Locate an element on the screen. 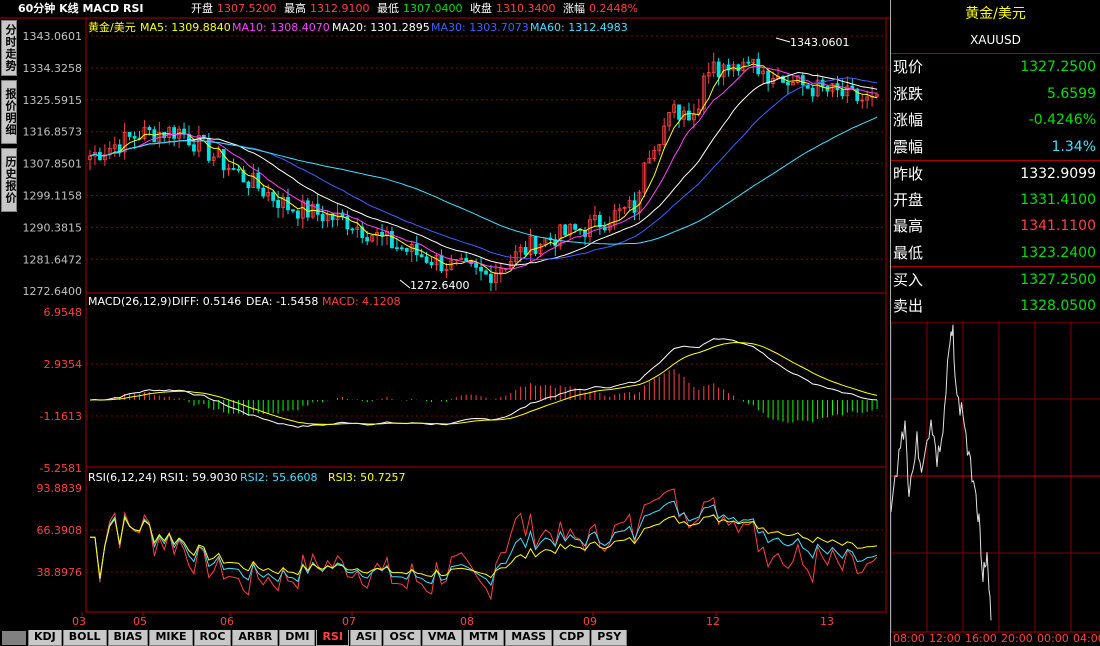 The width and height of the screenshot is (1100, 646). indicator-tab-asi: ASI is located at coordinates (366, 638).